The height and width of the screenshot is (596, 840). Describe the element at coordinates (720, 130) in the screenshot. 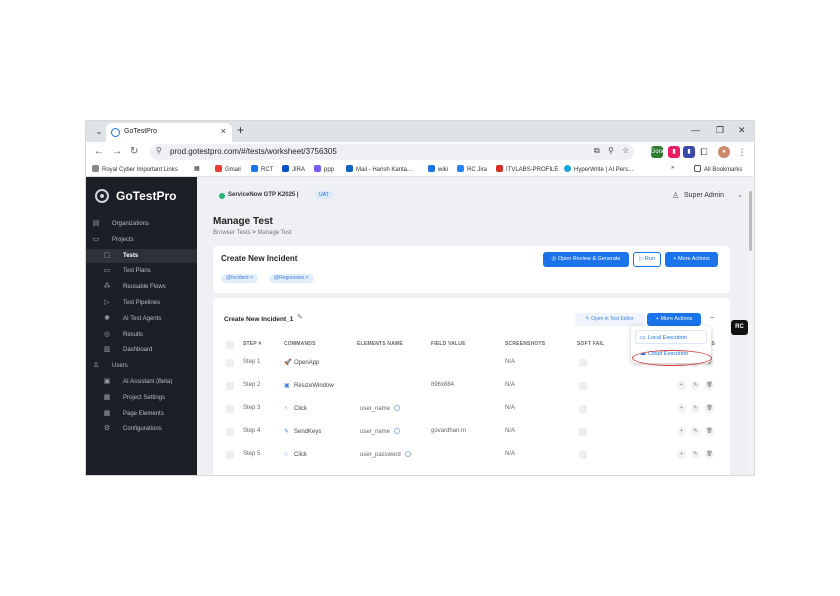

I see `restore-icon: ❐` at that location.